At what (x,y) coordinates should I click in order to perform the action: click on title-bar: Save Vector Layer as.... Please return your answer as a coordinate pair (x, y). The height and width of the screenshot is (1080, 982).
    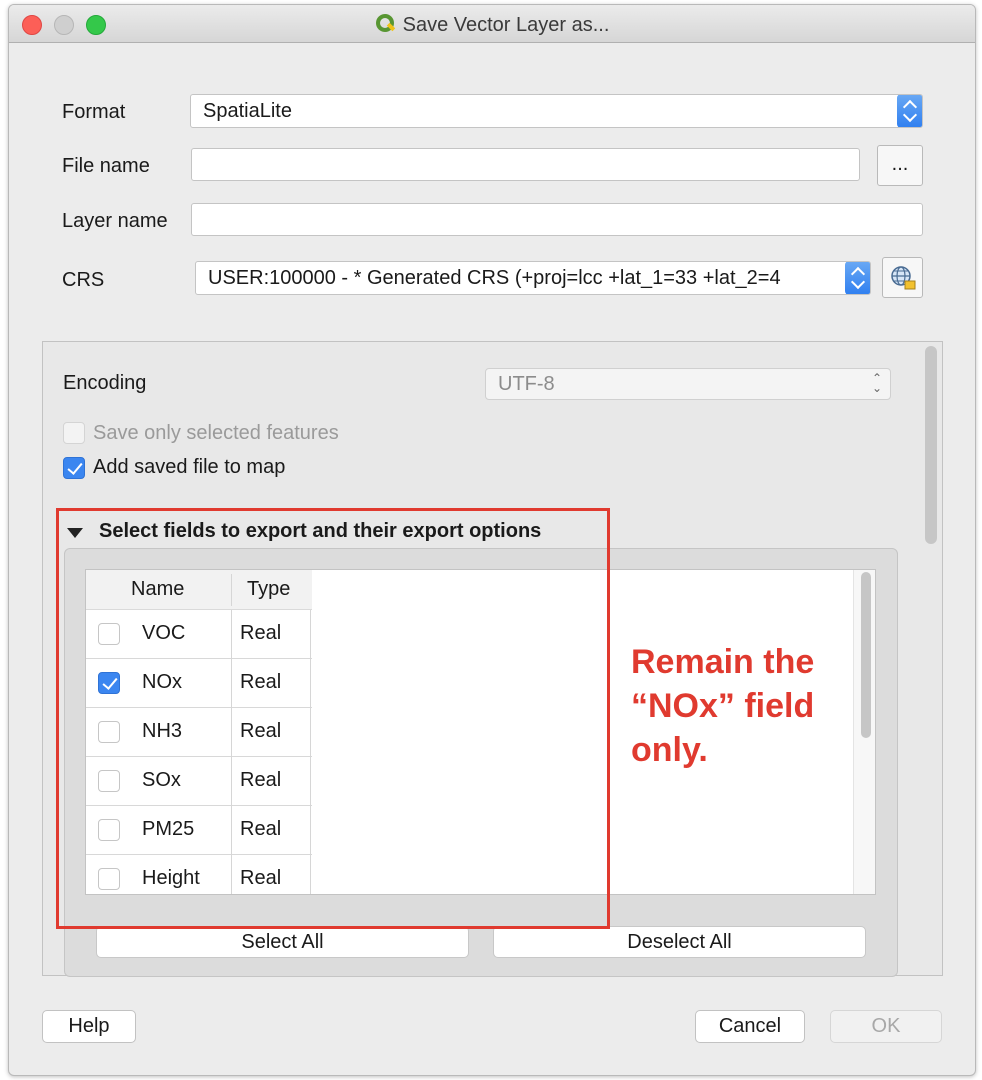
    Looking at the image, I should click on (492, 24).